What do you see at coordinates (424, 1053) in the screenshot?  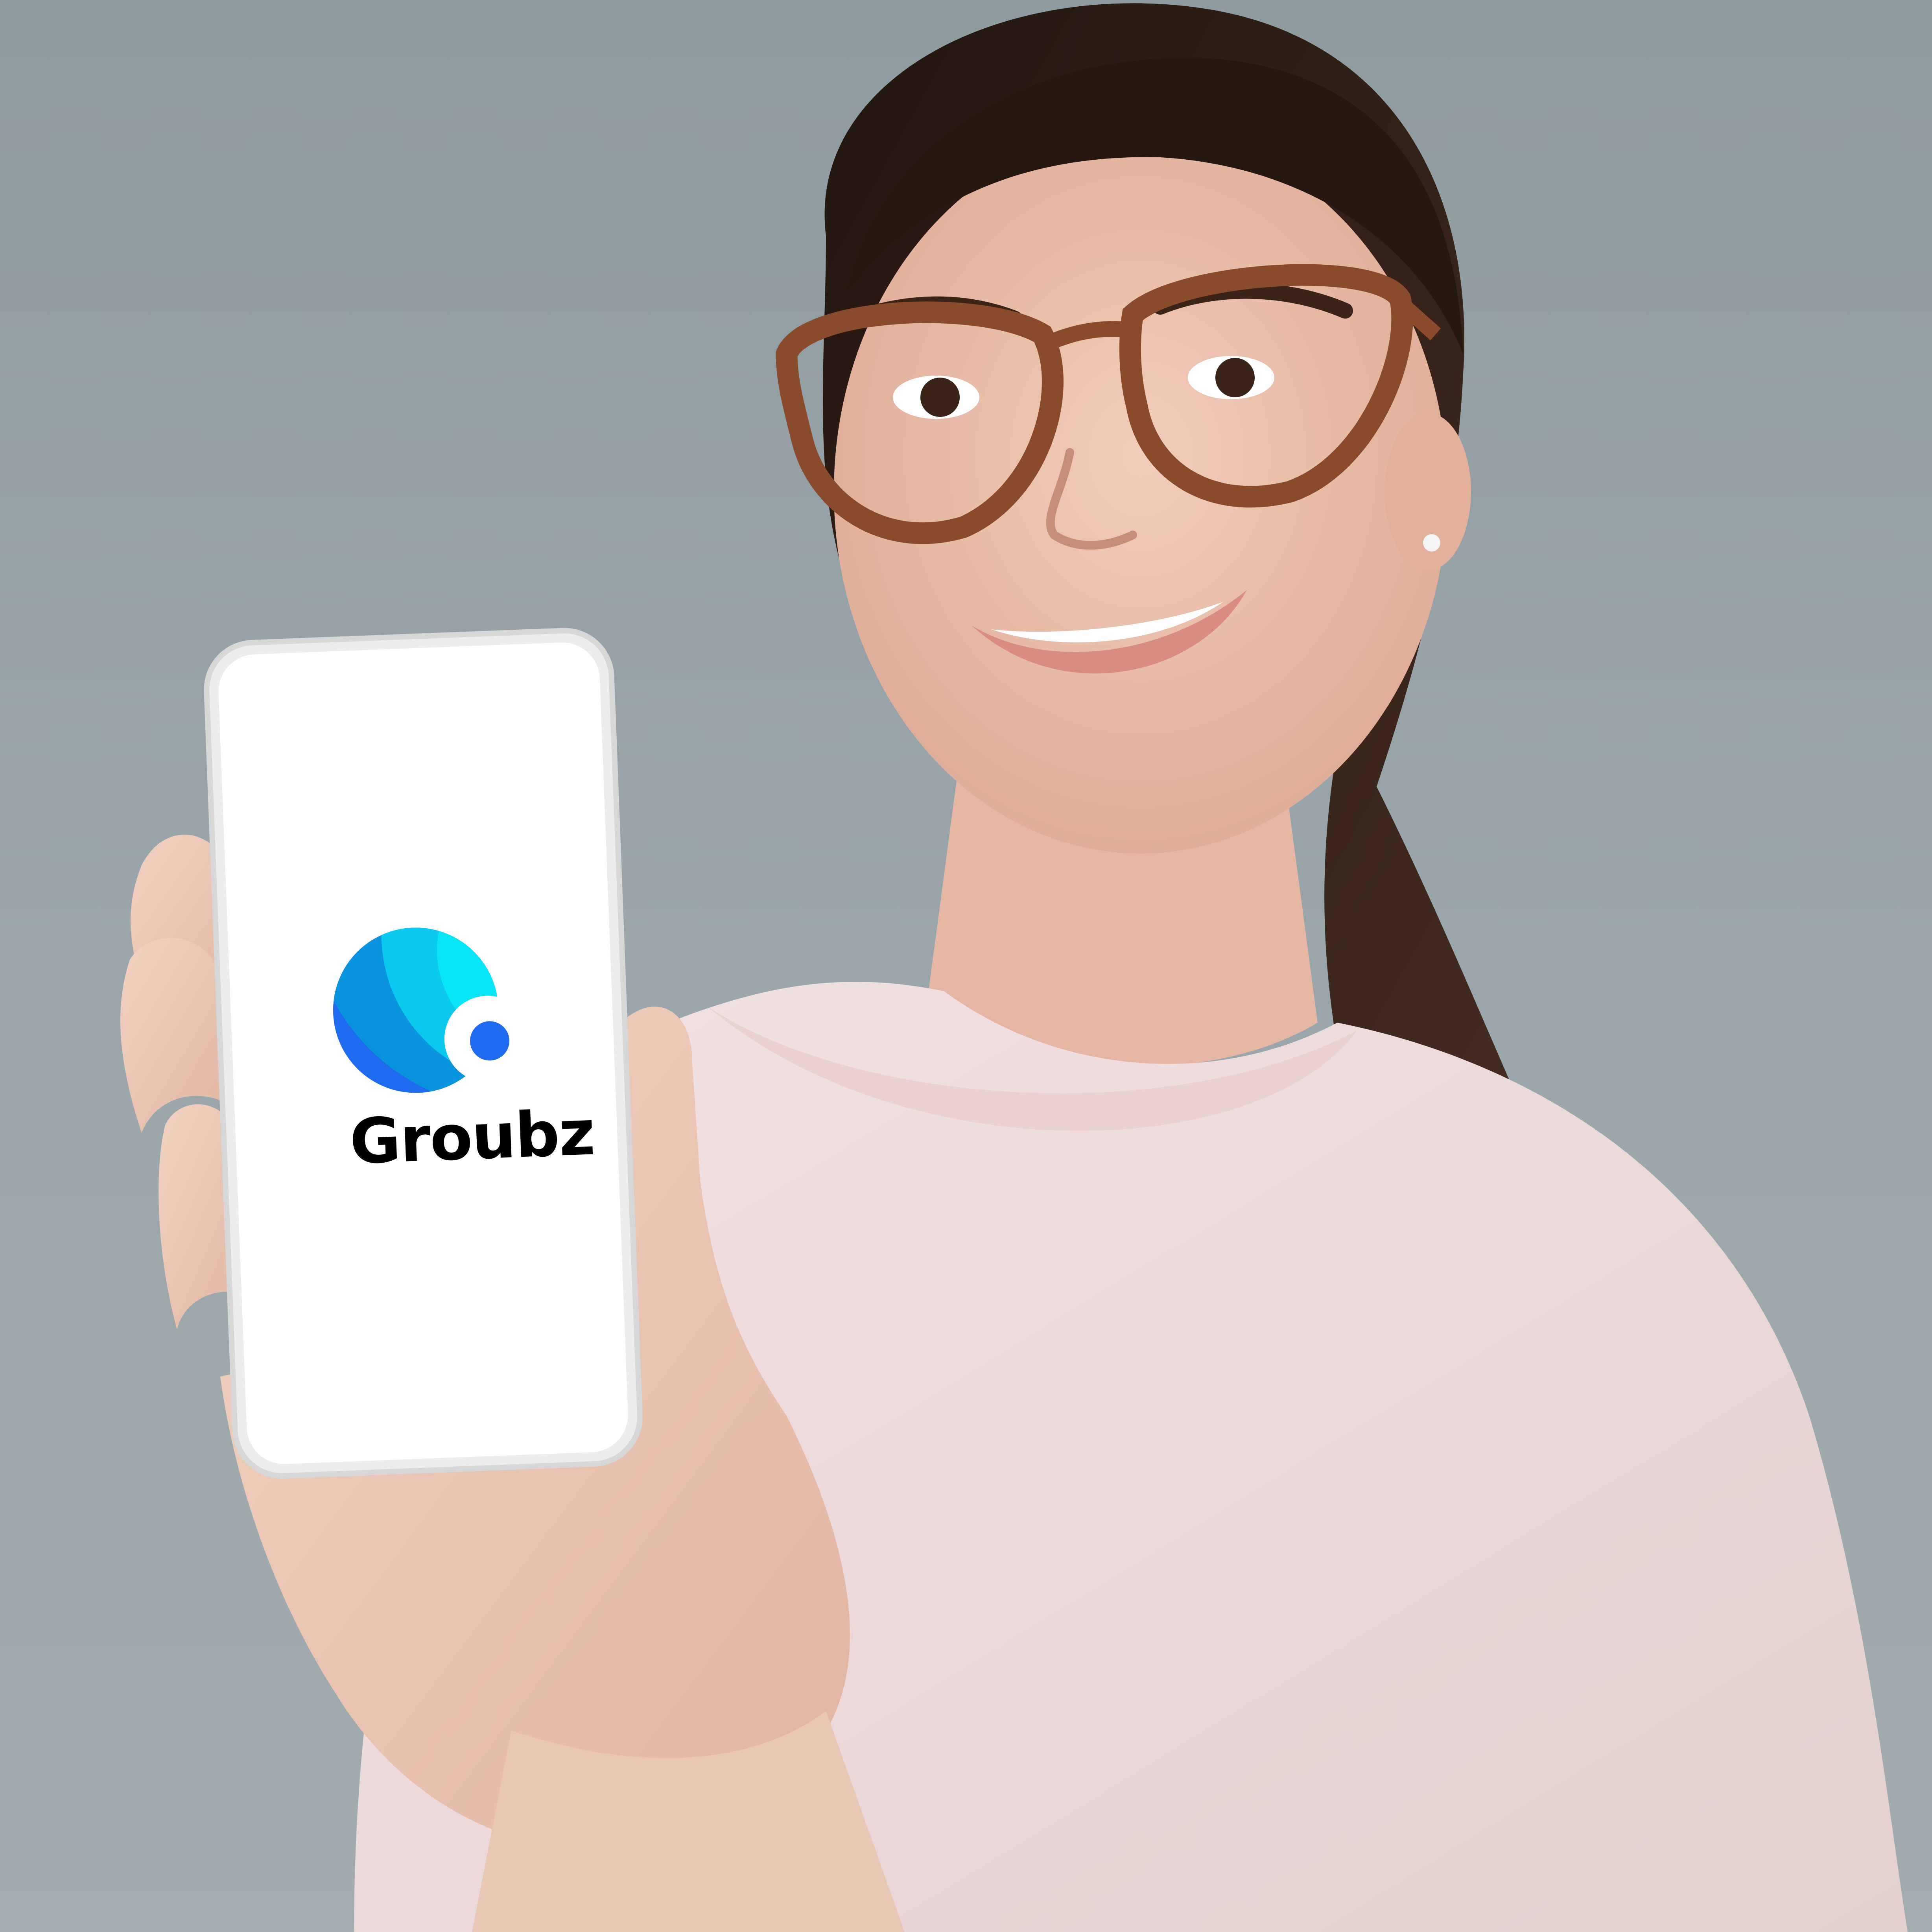 I see `smartphone` at bounding box center [424, 1053].